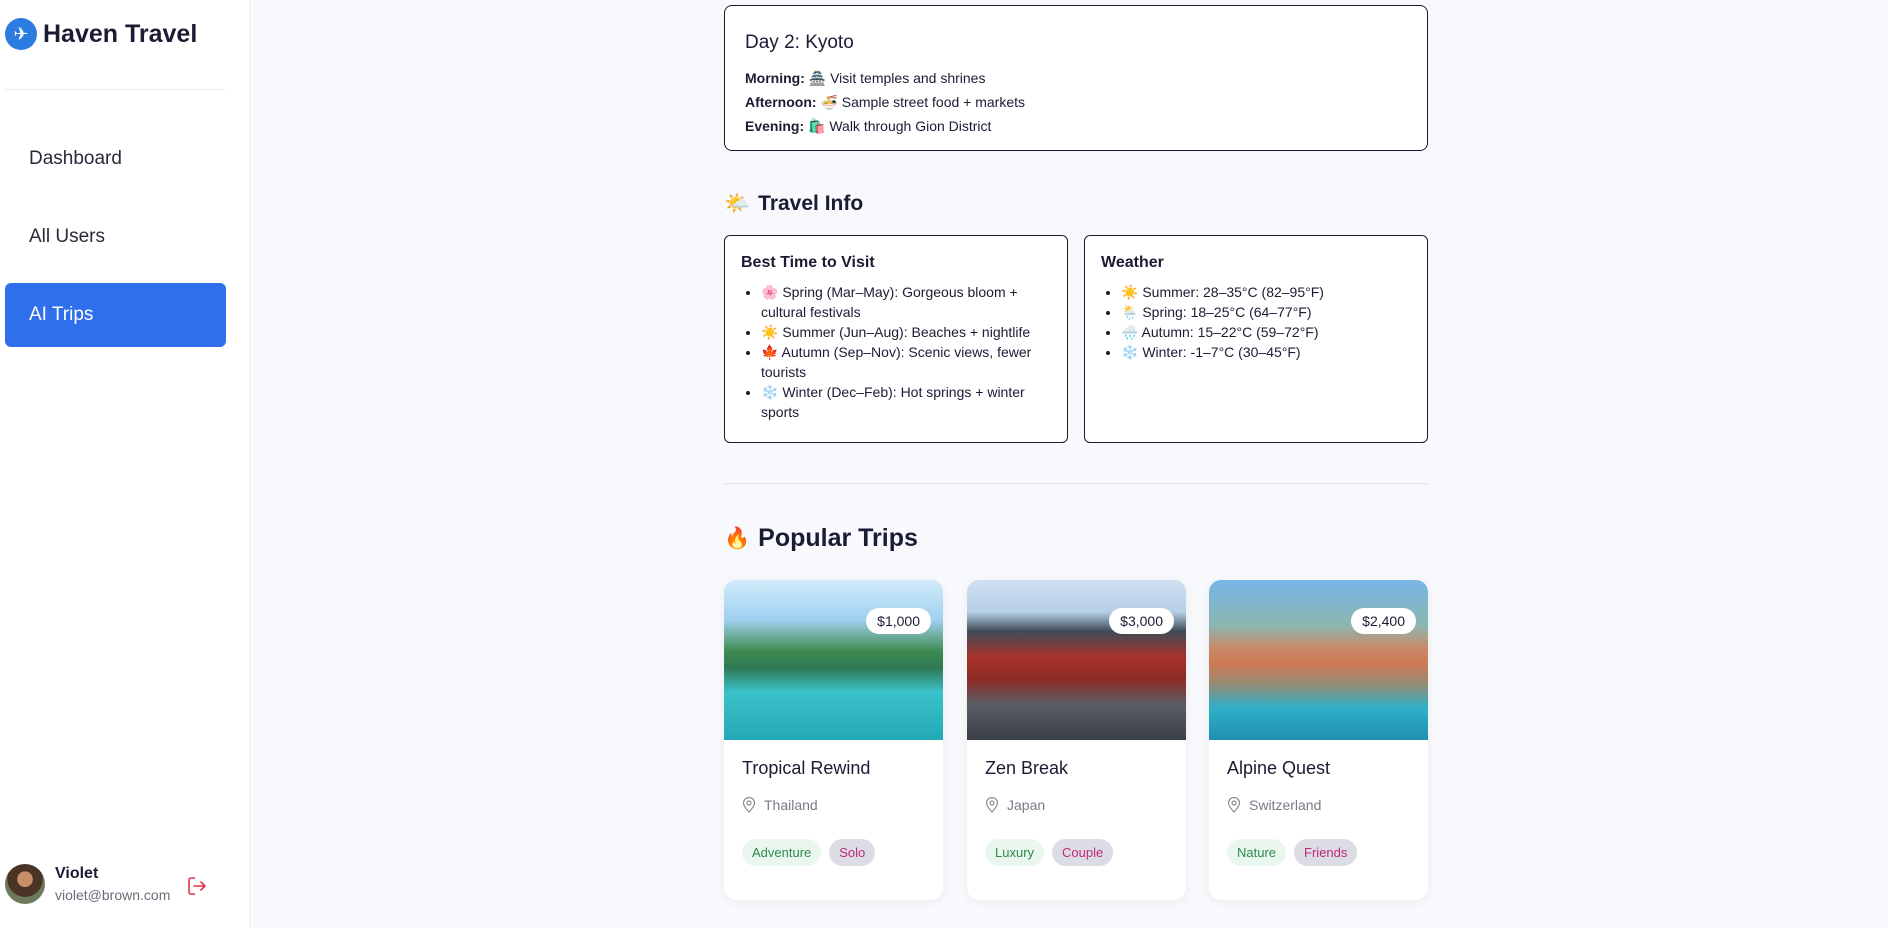  I want to click on popular-trips-title: 🔥 Popular Trips, so click(821, 538).